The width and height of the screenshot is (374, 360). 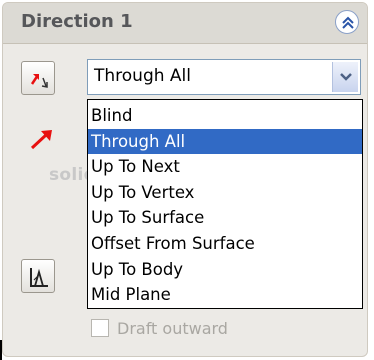 I want to click on draft-toggle-button, so click(x=38, y=276).